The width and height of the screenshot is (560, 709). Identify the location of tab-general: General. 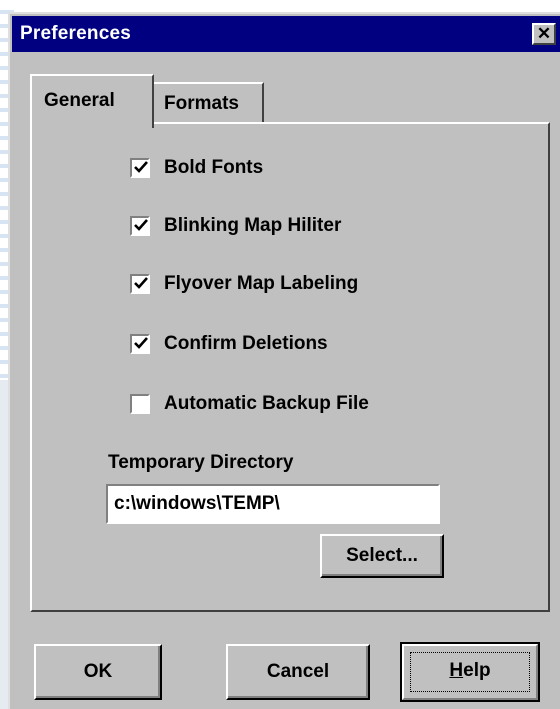
(92, 101).